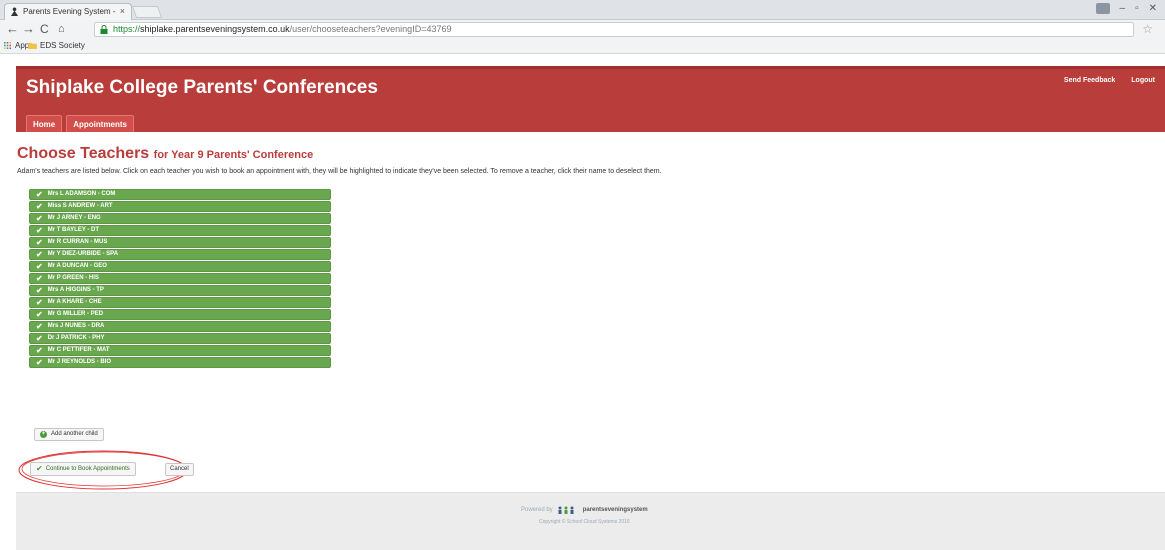 The image size is (1165, 550). I want to click on powered-by: Powered by parentseveningsystem, so click(584, 510).